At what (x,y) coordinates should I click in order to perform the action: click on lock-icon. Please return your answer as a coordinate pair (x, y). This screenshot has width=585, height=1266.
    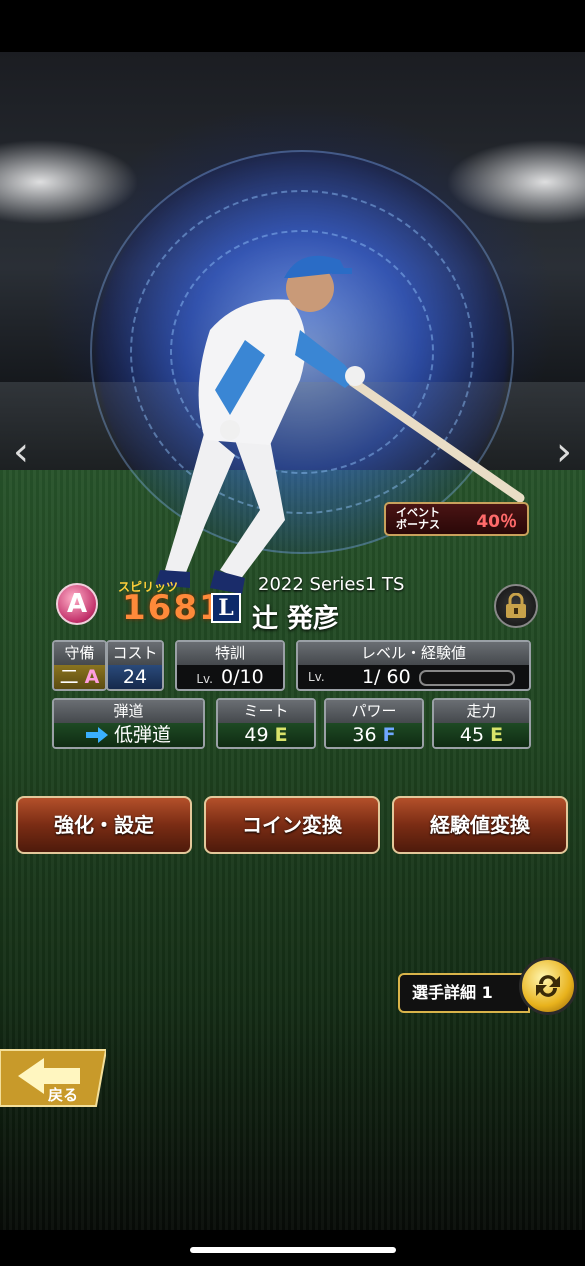
    Looking at the image, I should click on (516, 605).